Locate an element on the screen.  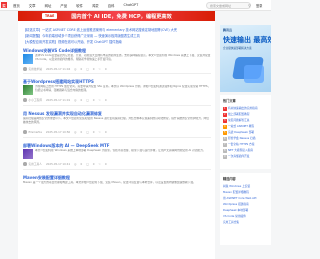
list-item: 9 一次弄懂插件开发 is located at coordinates (246, 156).